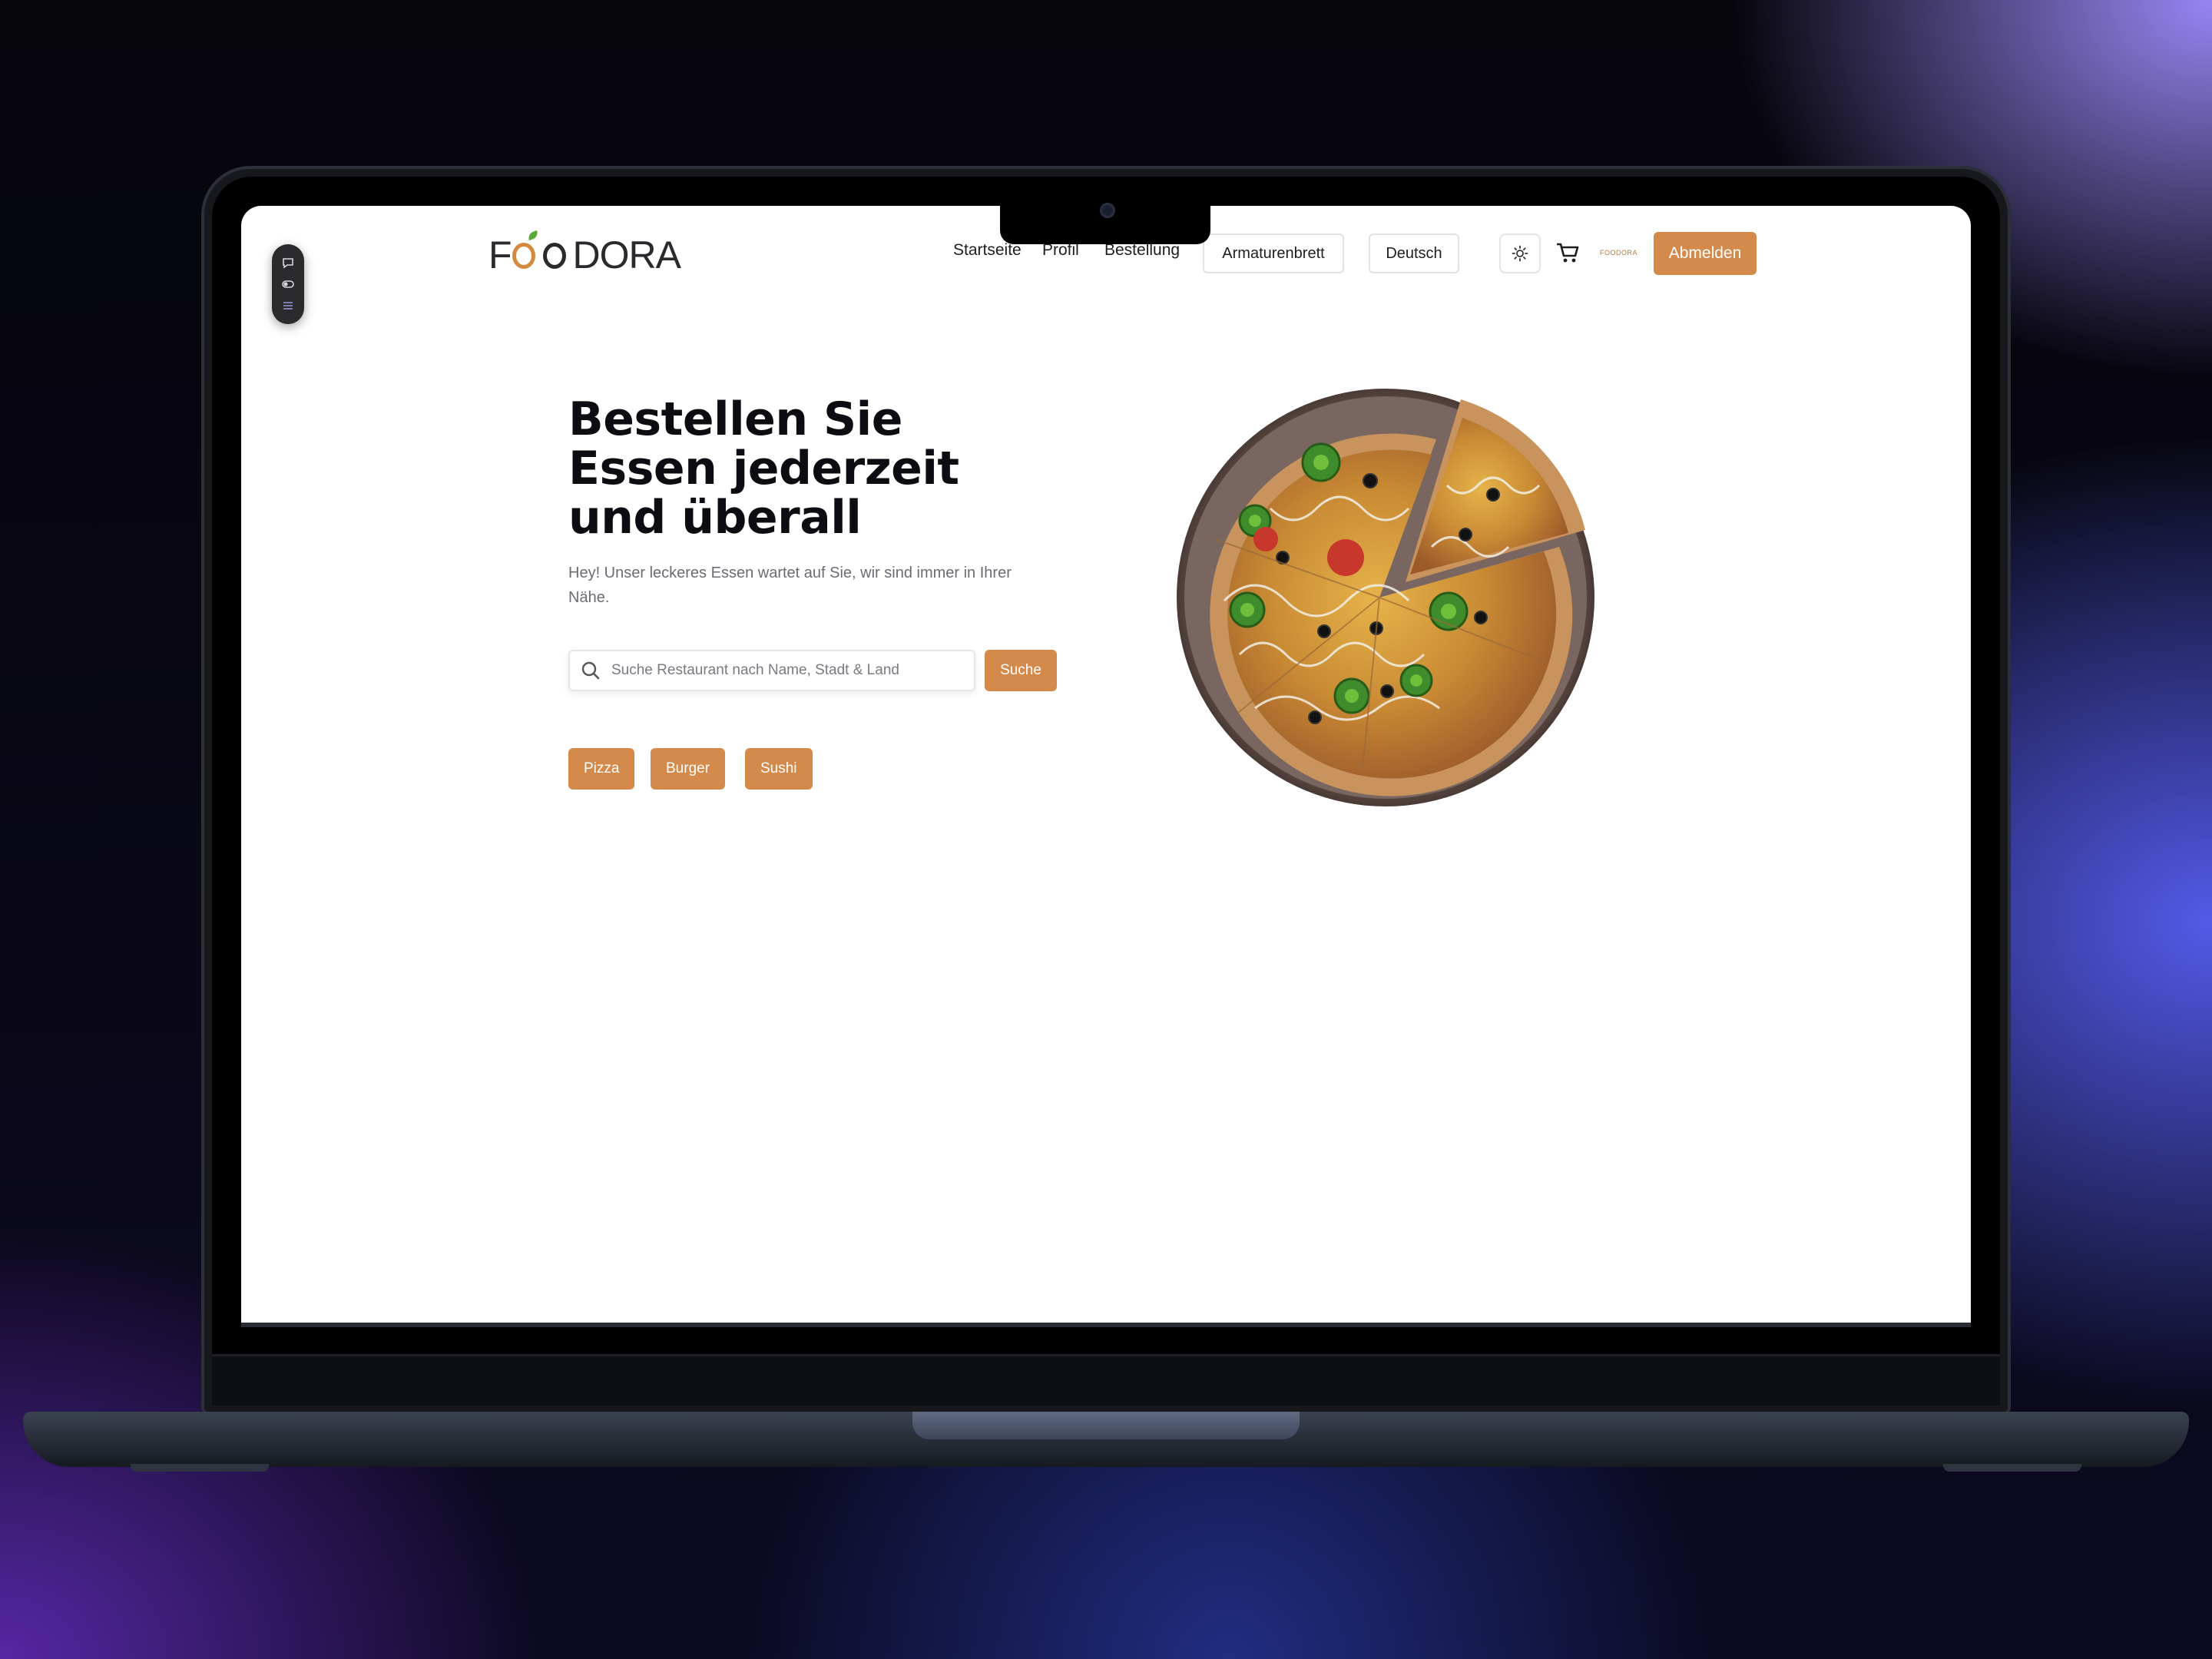 The width and height of the screenshot is (2212, 1659). I want to click on category-sushi-button: Sushi, so click(779, 769).